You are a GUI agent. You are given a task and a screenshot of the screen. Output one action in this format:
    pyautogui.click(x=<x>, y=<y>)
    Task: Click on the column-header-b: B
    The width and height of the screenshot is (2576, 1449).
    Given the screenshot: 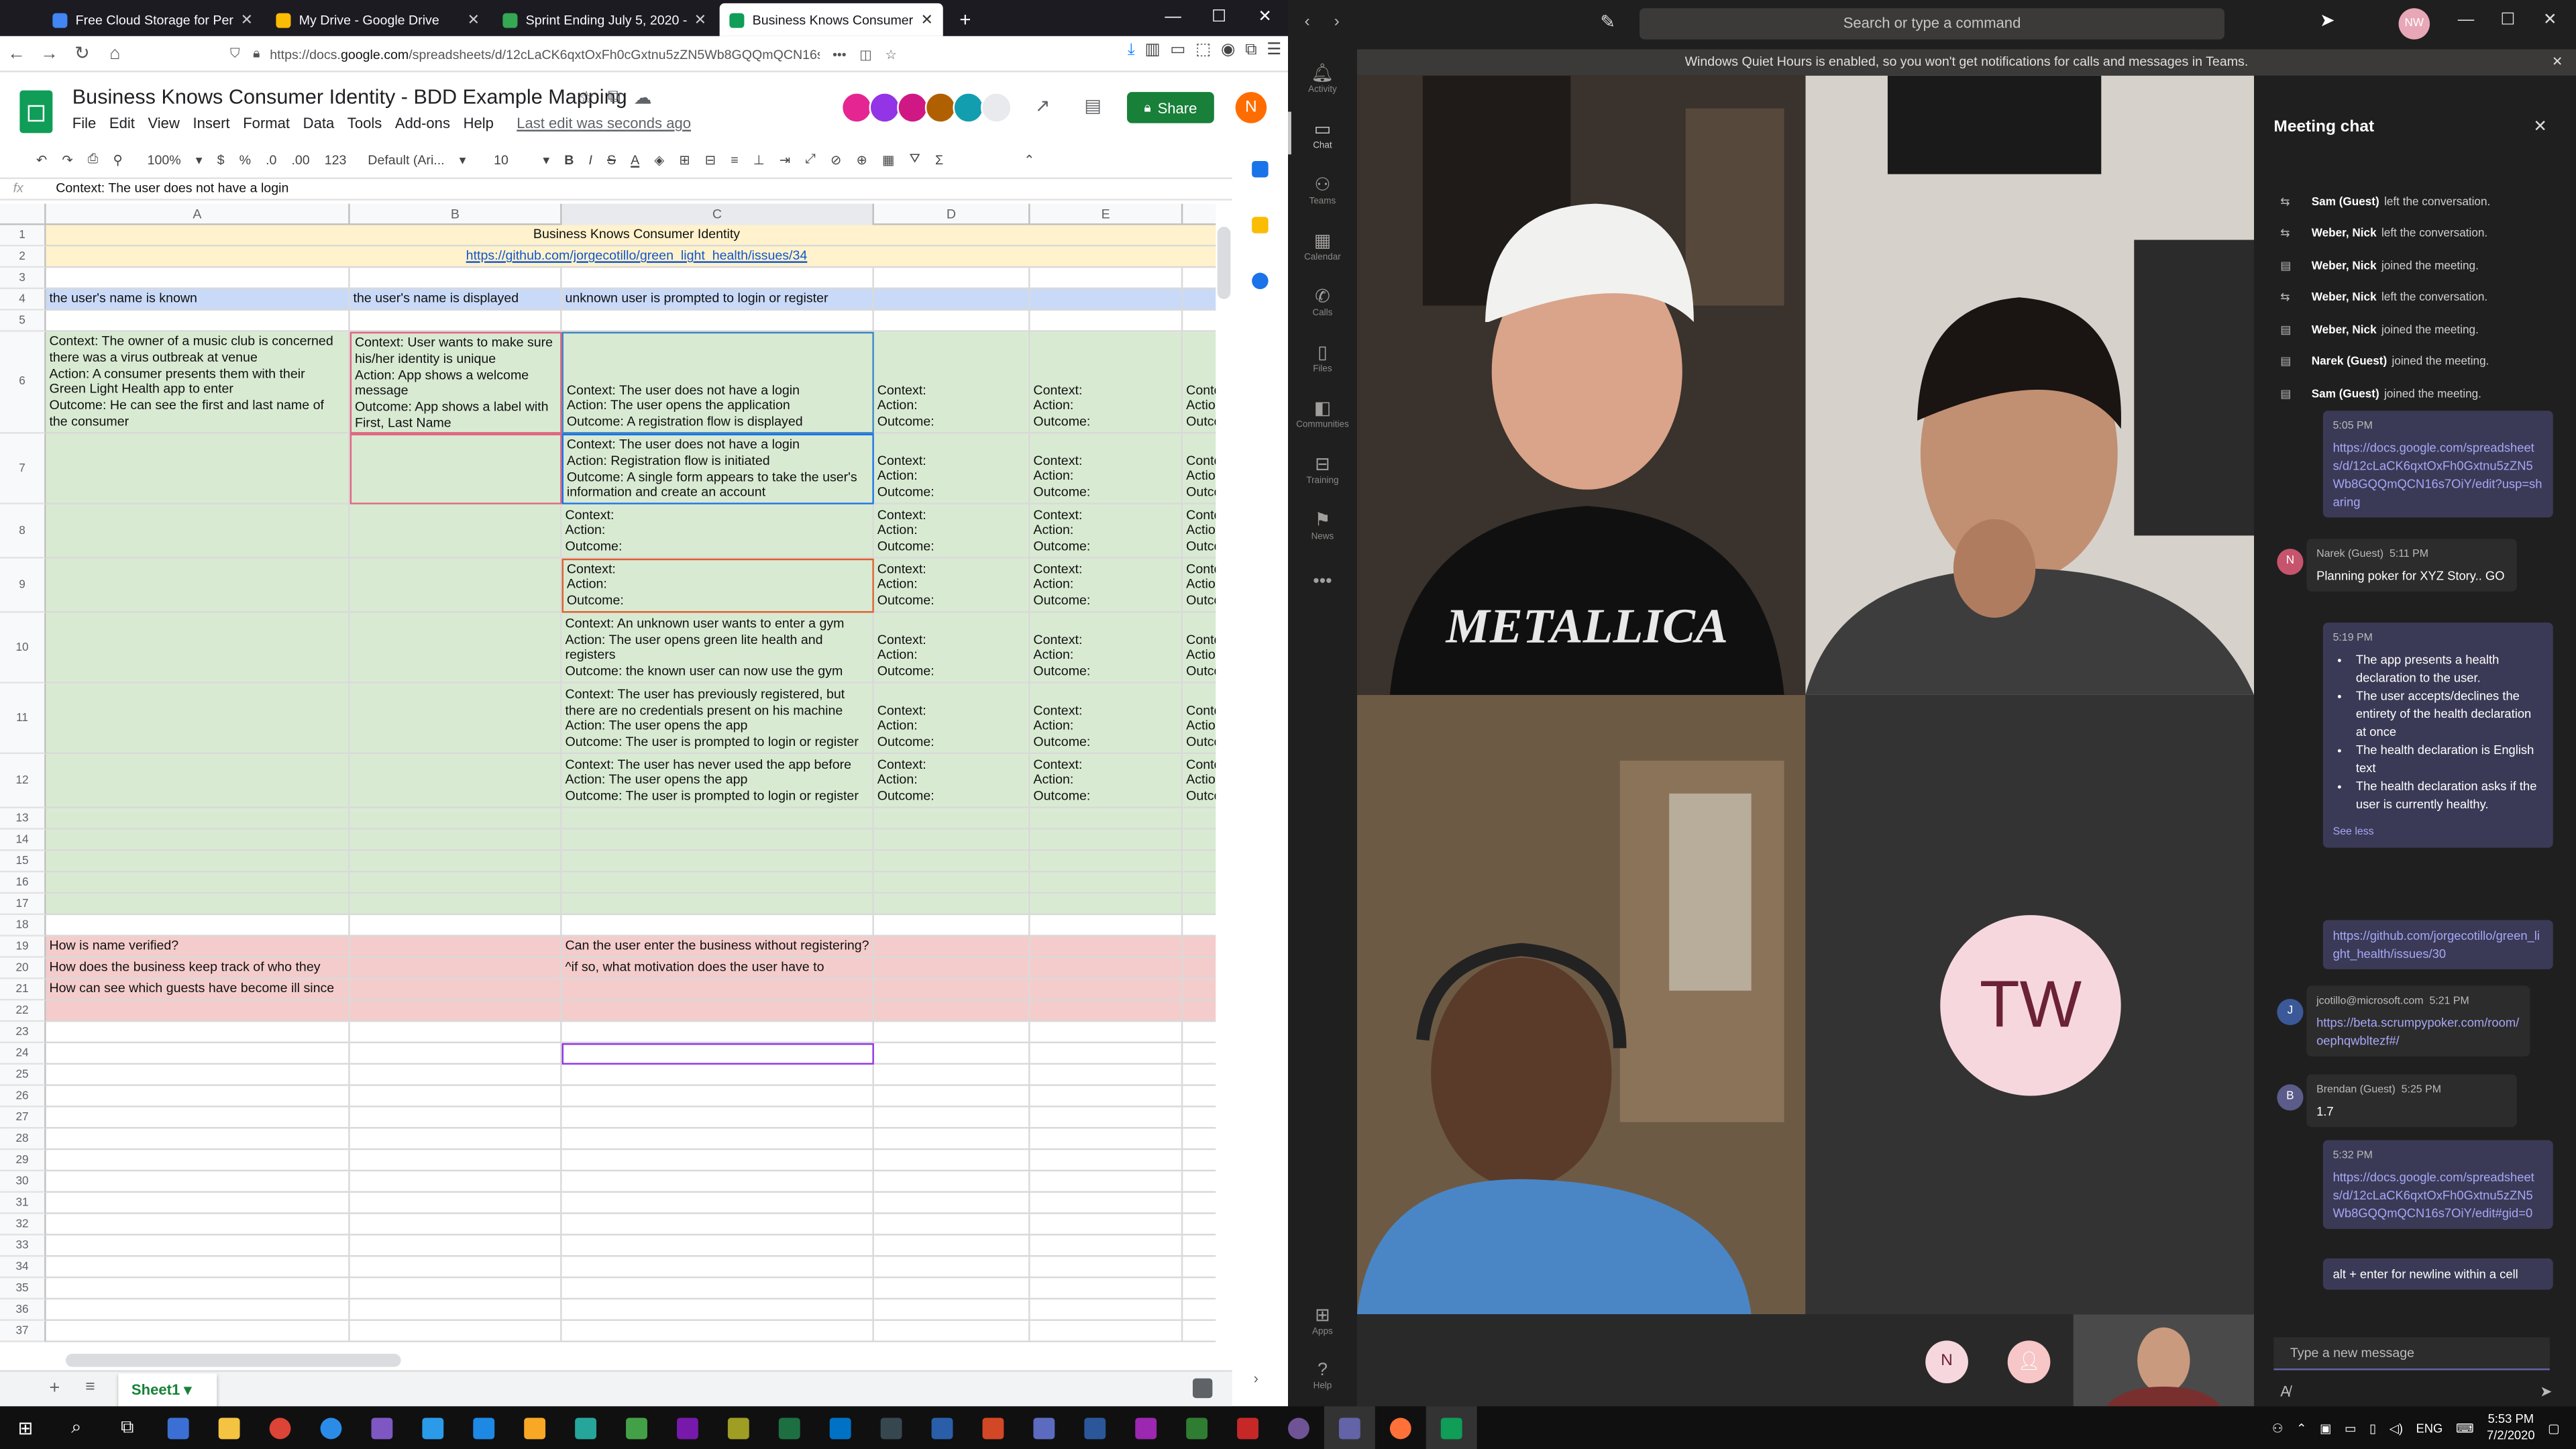 What is the action you would take?
    pyautogui.click(x=456, y=214)
    